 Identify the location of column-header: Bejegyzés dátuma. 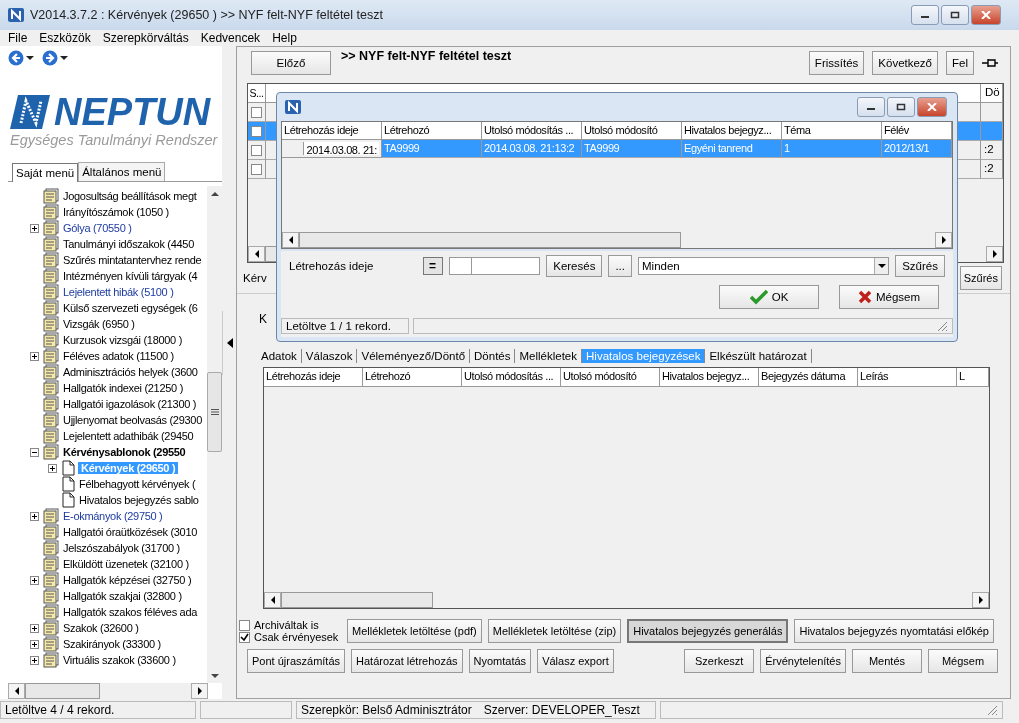
(808, 377).